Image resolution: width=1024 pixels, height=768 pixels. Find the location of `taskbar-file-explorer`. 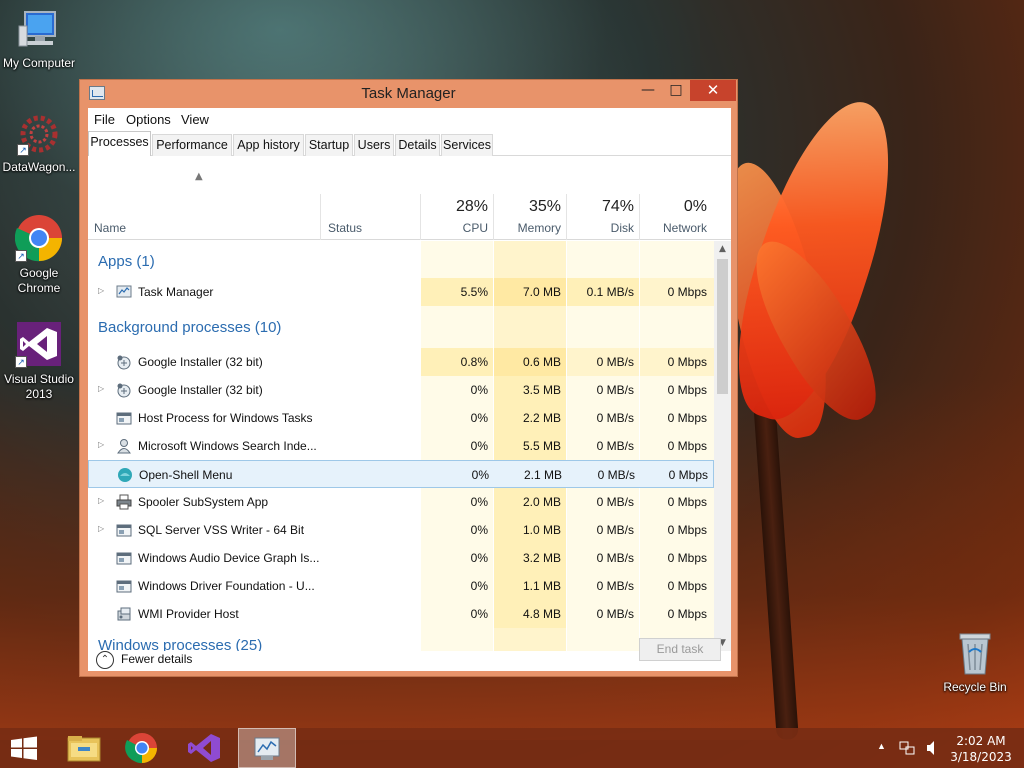

taskbar-file-explorer is located at coordinates (84, 748).